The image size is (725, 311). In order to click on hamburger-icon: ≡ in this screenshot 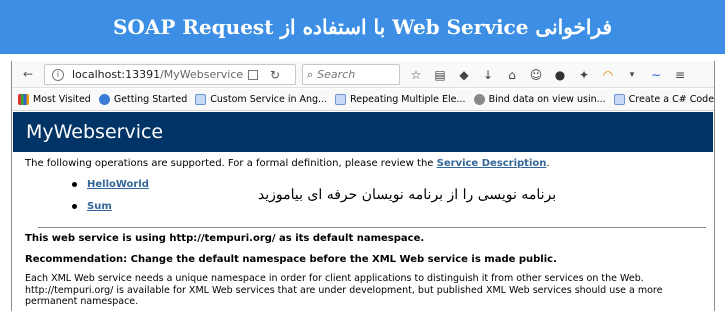, I will do `click(680, 75)`.